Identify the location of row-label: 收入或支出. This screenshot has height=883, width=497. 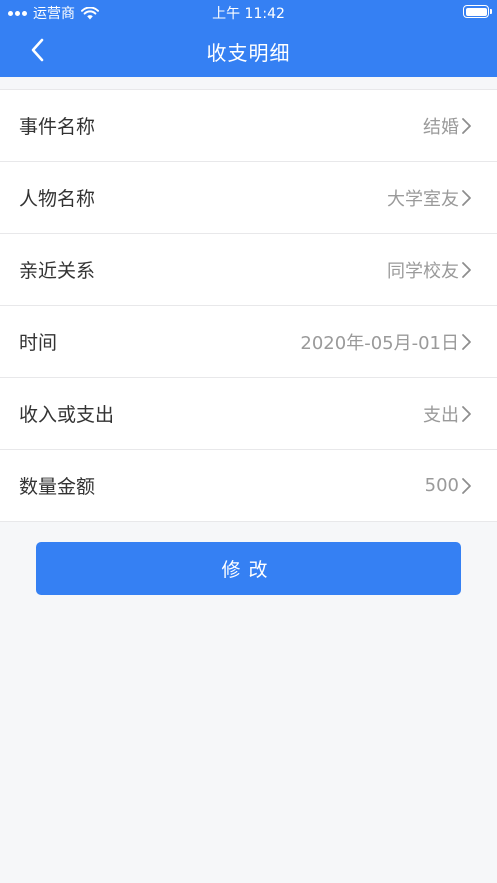
(67, 415).